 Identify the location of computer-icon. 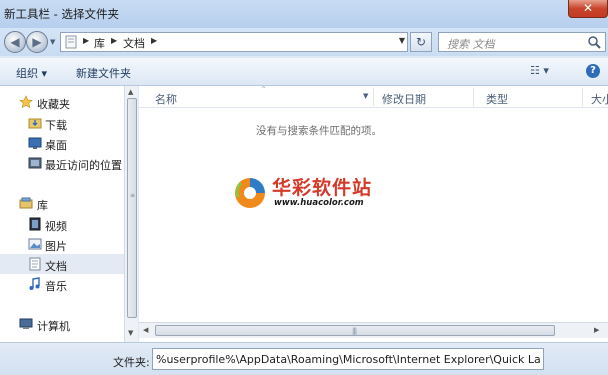
(26, 323).